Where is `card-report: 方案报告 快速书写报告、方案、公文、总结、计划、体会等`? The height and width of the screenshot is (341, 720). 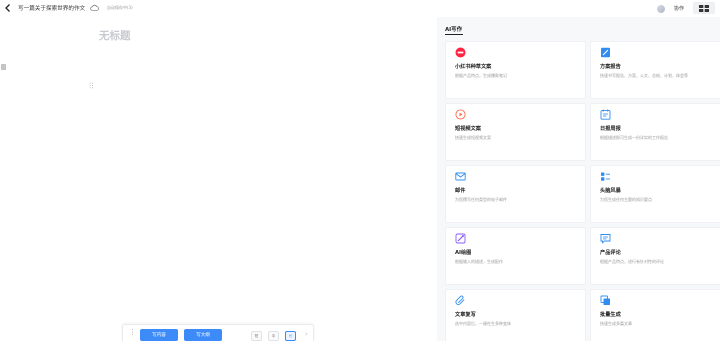
card-report: 方案报告 快速书写报告、方案、公文、总结、计划、体会等 is located at coordinates (655, 70).